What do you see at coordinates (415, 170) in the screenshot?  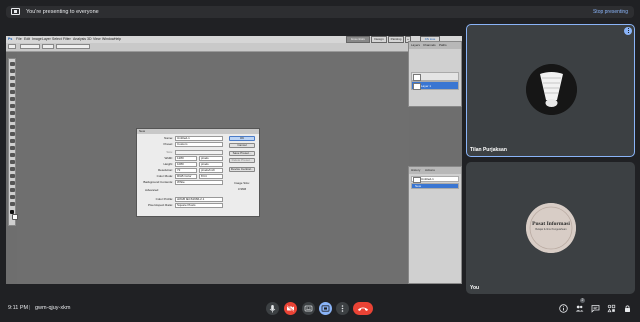 I see `tab-history: History` at bounding box center [415, 170].